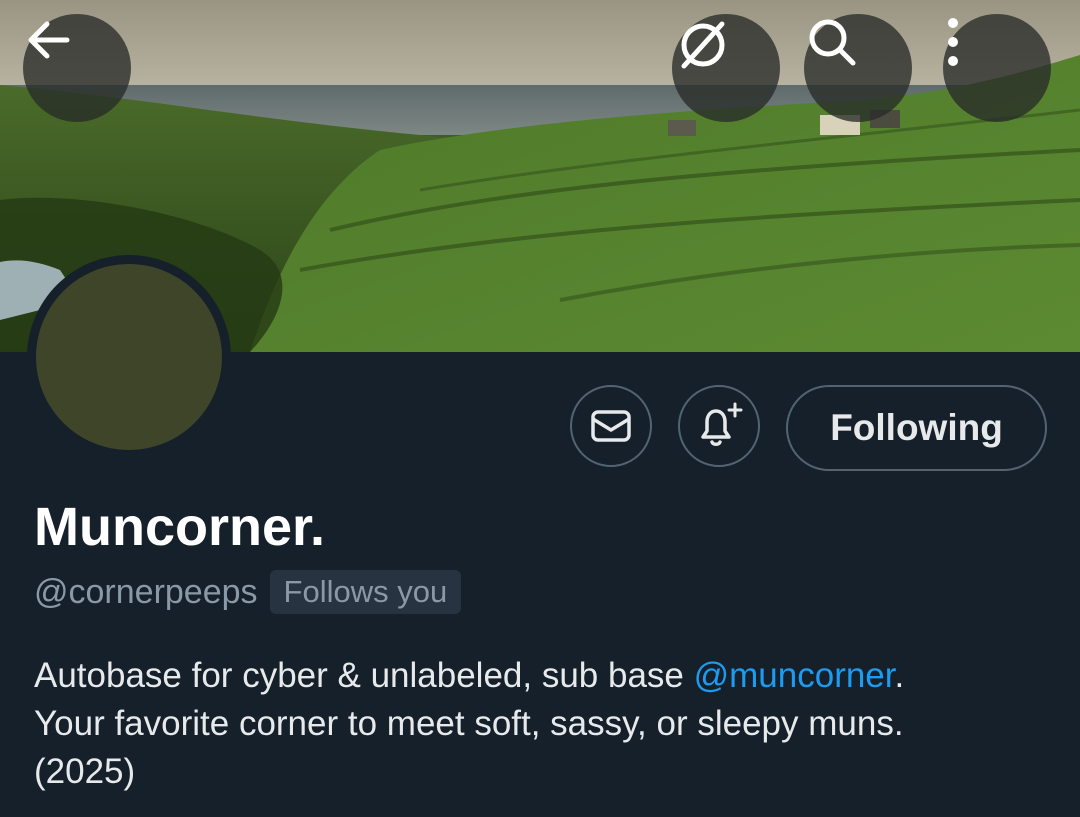 The width and height of the screenshot is (1080, 817). Describe the element at coordinates (794, 675) in the screenshot. I see `bio-mention-link: @muncorner` at that location.